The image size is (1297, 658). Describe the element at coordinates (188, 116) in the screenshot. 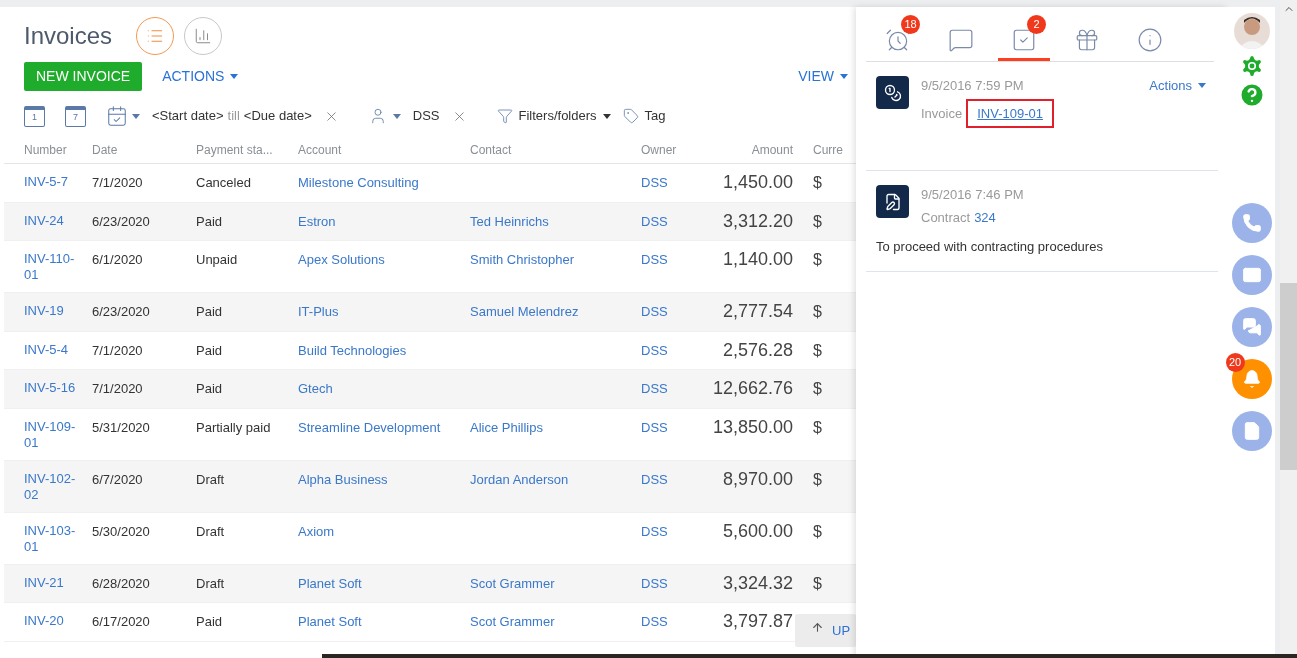

I see `start-date-filter: <Start date>` at that location.